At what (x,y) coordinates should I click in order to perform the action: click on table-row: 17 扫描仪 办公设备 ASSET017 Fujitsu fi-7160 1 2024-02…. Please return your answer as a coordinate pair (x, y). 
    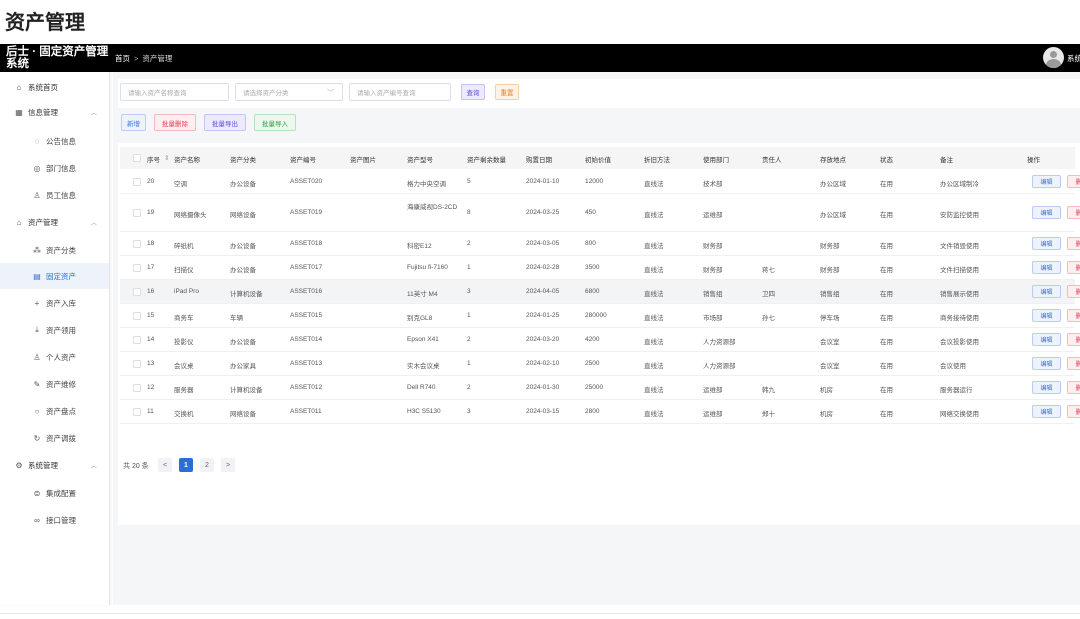
    Looking at the image, I should click on (600, 268).